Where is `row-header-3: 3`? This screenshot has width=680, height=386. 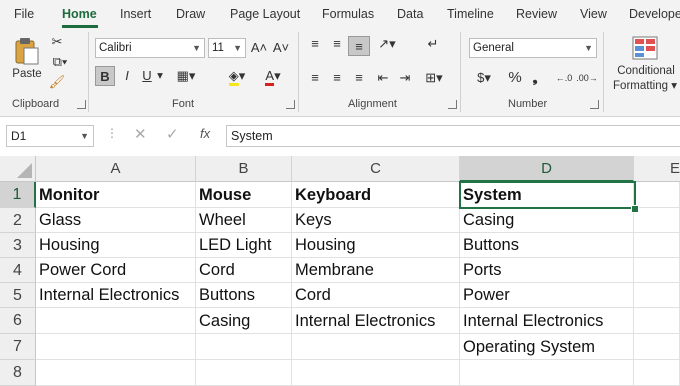
row-header-3: 3 is located at coordinates (18, 245).